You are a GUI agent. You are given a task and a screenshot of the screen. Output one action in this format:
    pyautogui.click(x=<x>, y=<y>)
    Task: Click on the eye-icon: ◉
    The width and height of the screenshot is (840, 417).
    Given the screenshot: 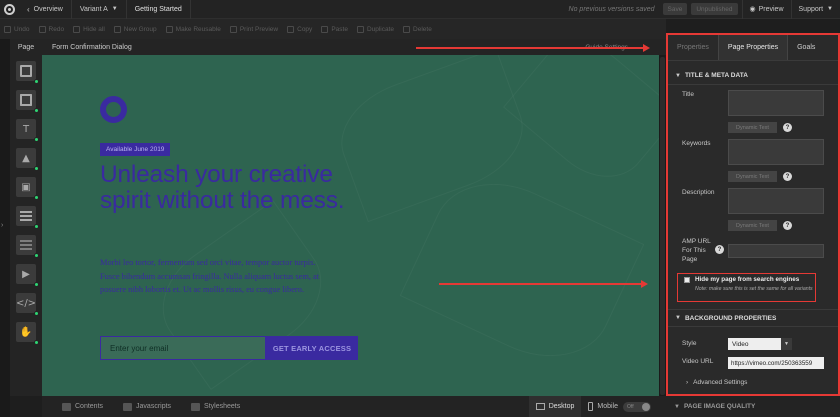 What is the action you would take?
    pyautogui.click(x=752, y=9)
    